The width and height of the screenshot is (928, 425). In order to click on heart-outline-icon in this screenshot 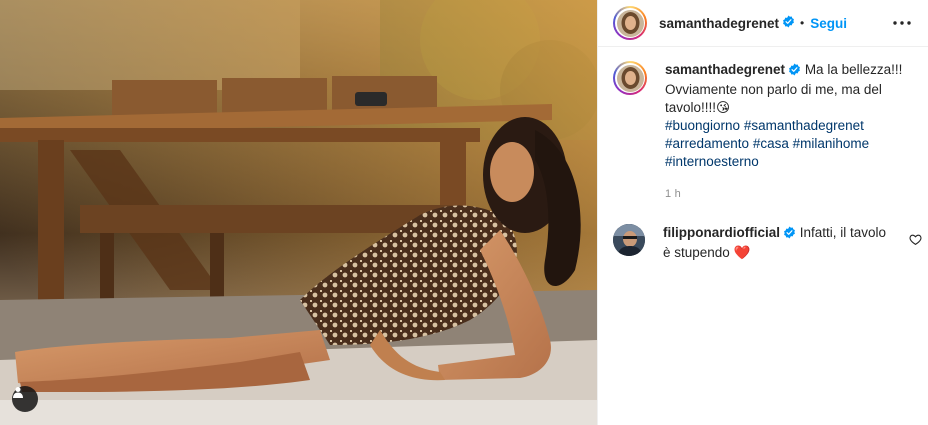, I will do `click(915, 240)`.